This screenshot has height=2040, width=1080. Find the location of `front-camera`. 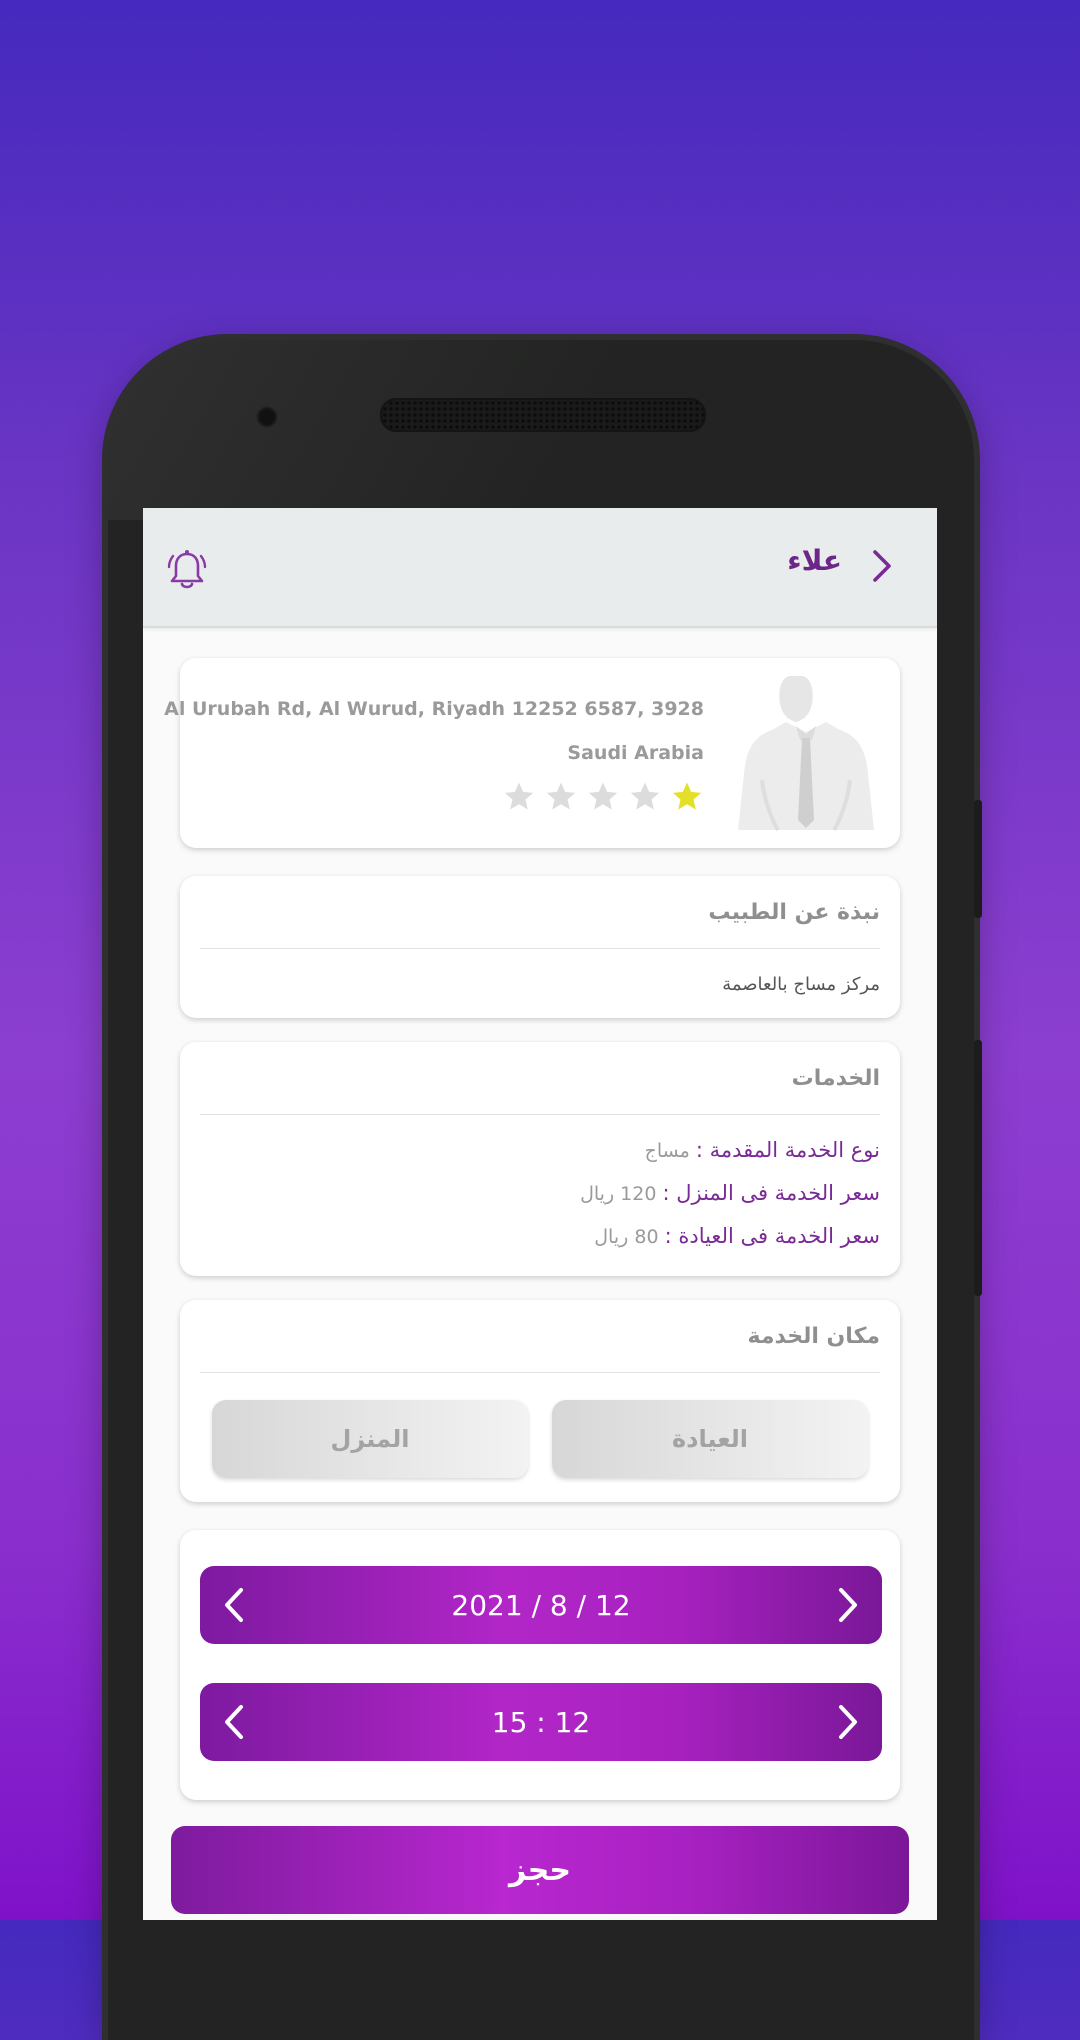

front-camera is located at coordinates (267, 417).